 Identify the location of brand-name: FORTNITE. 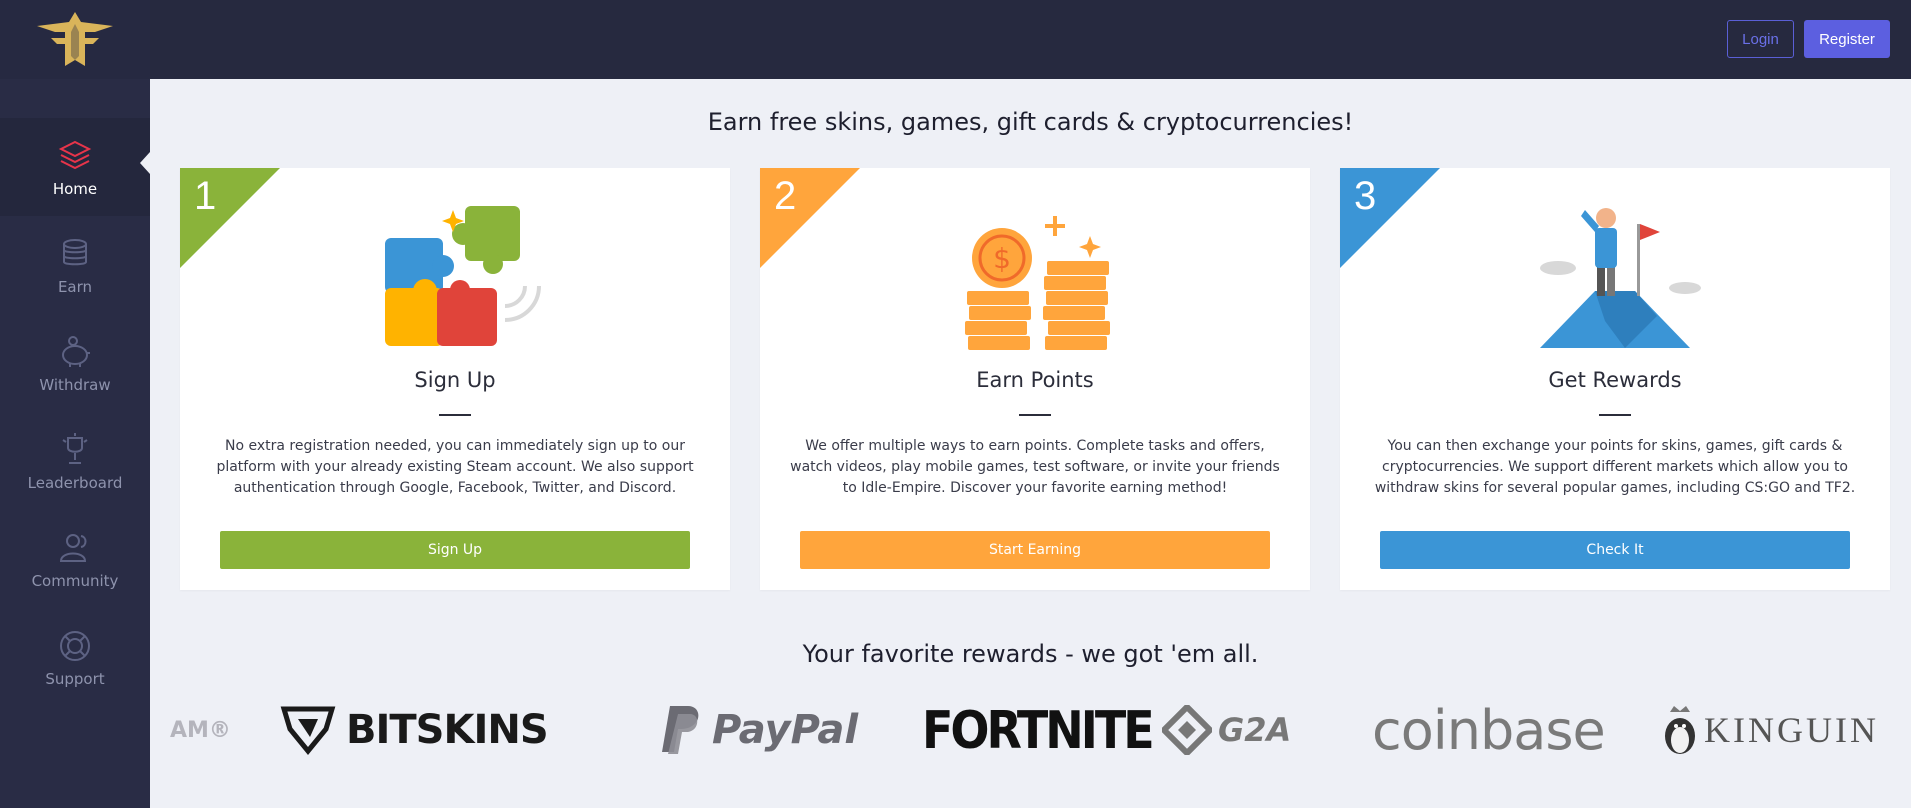
(1038, 730).